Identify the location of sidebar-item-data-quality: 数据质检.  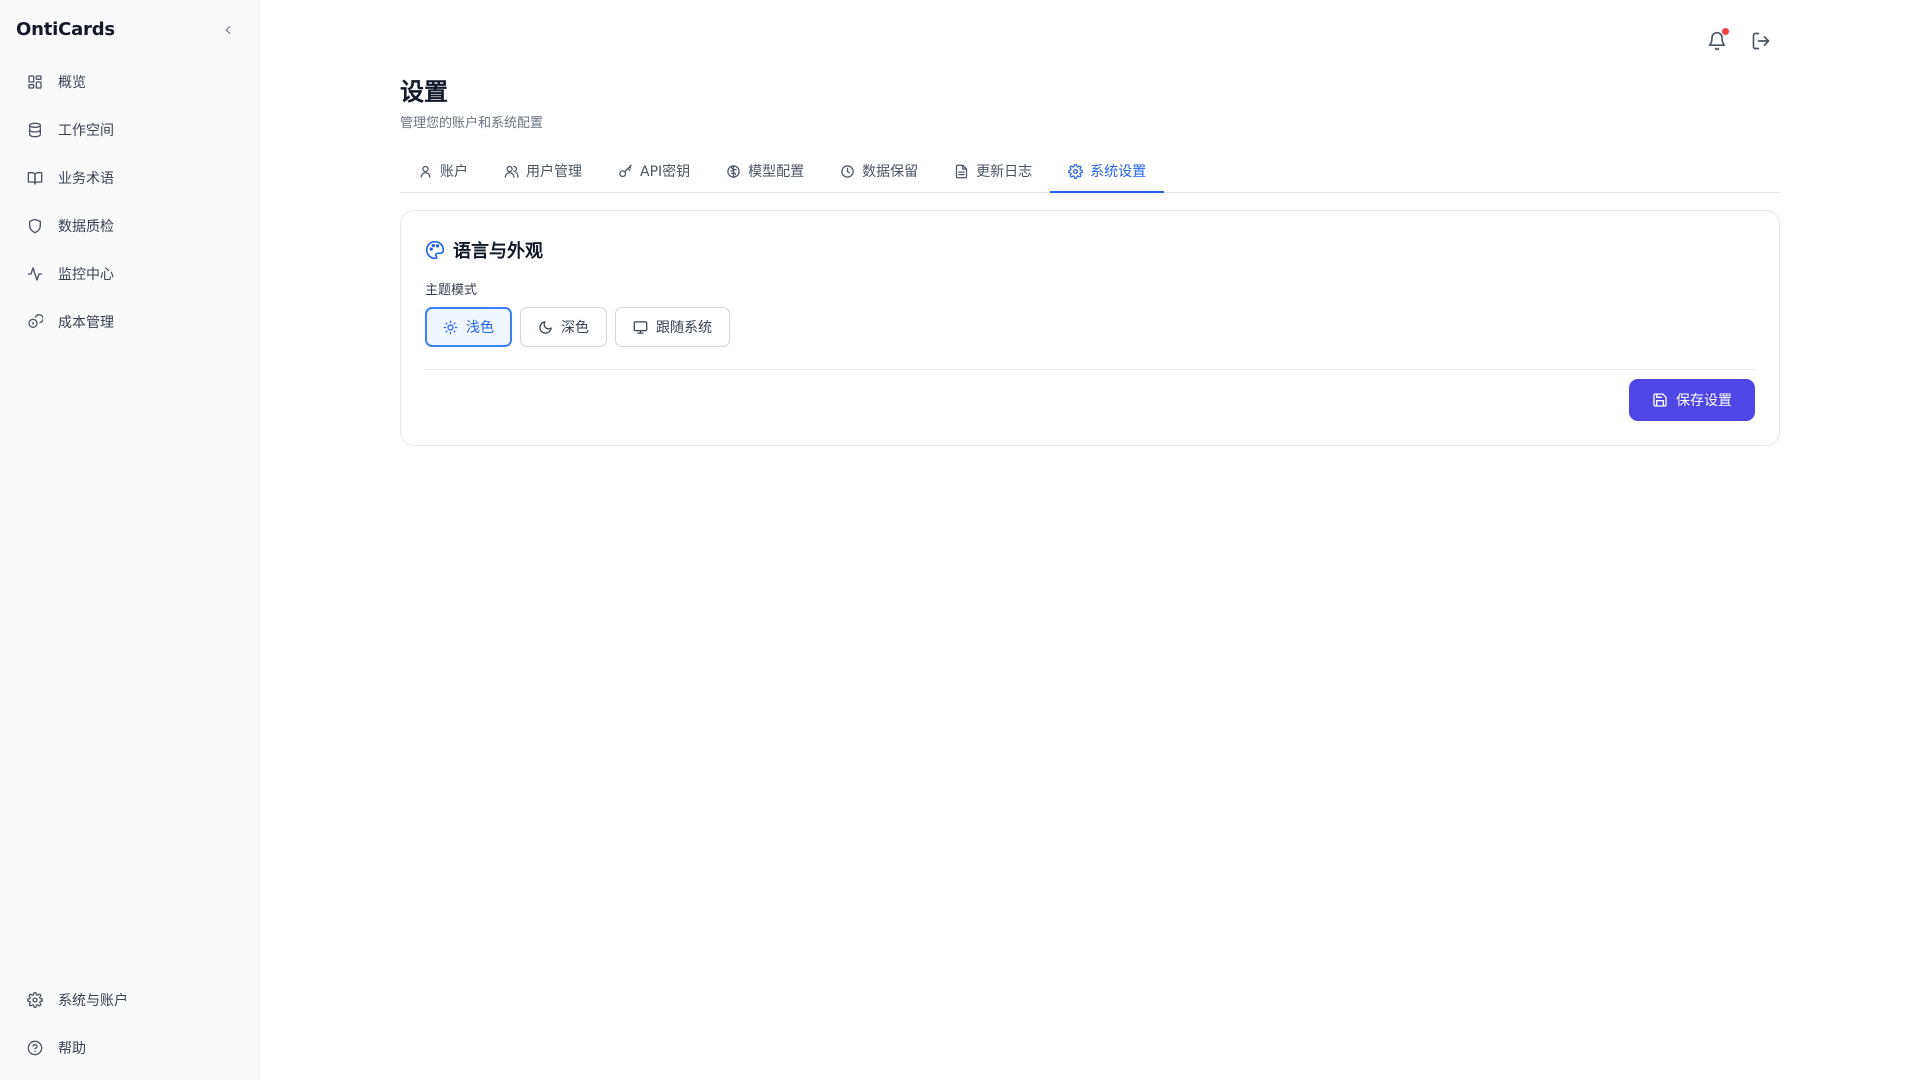
(130, 226).